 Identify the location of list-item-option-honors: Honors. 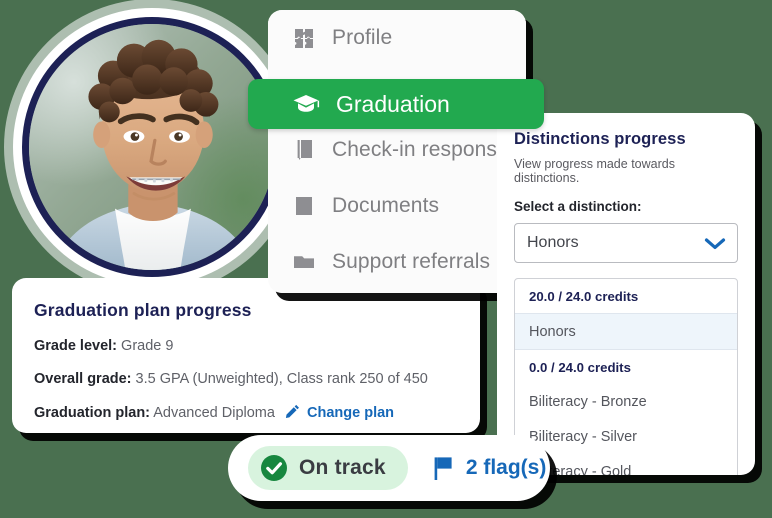
(626, 331).